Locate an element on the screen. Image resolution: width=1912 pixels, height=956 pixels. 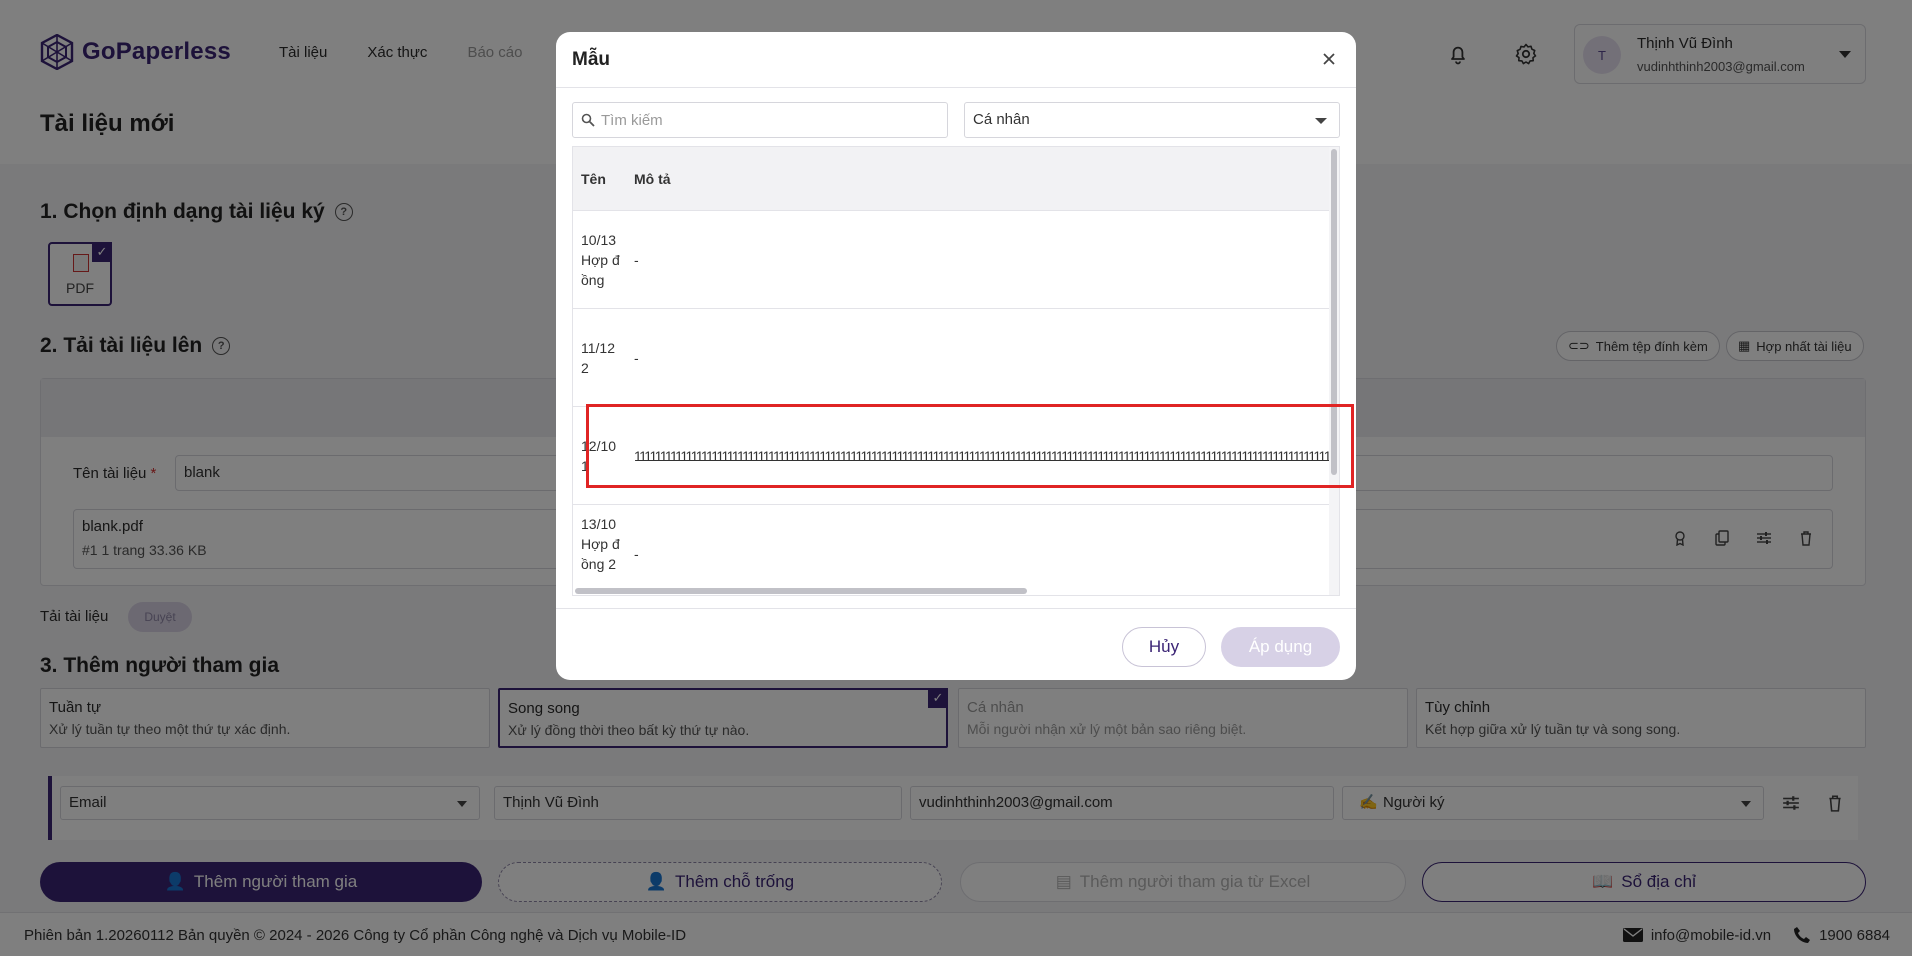
column-header-description: Mô tả is located at coordinates (652, 179).